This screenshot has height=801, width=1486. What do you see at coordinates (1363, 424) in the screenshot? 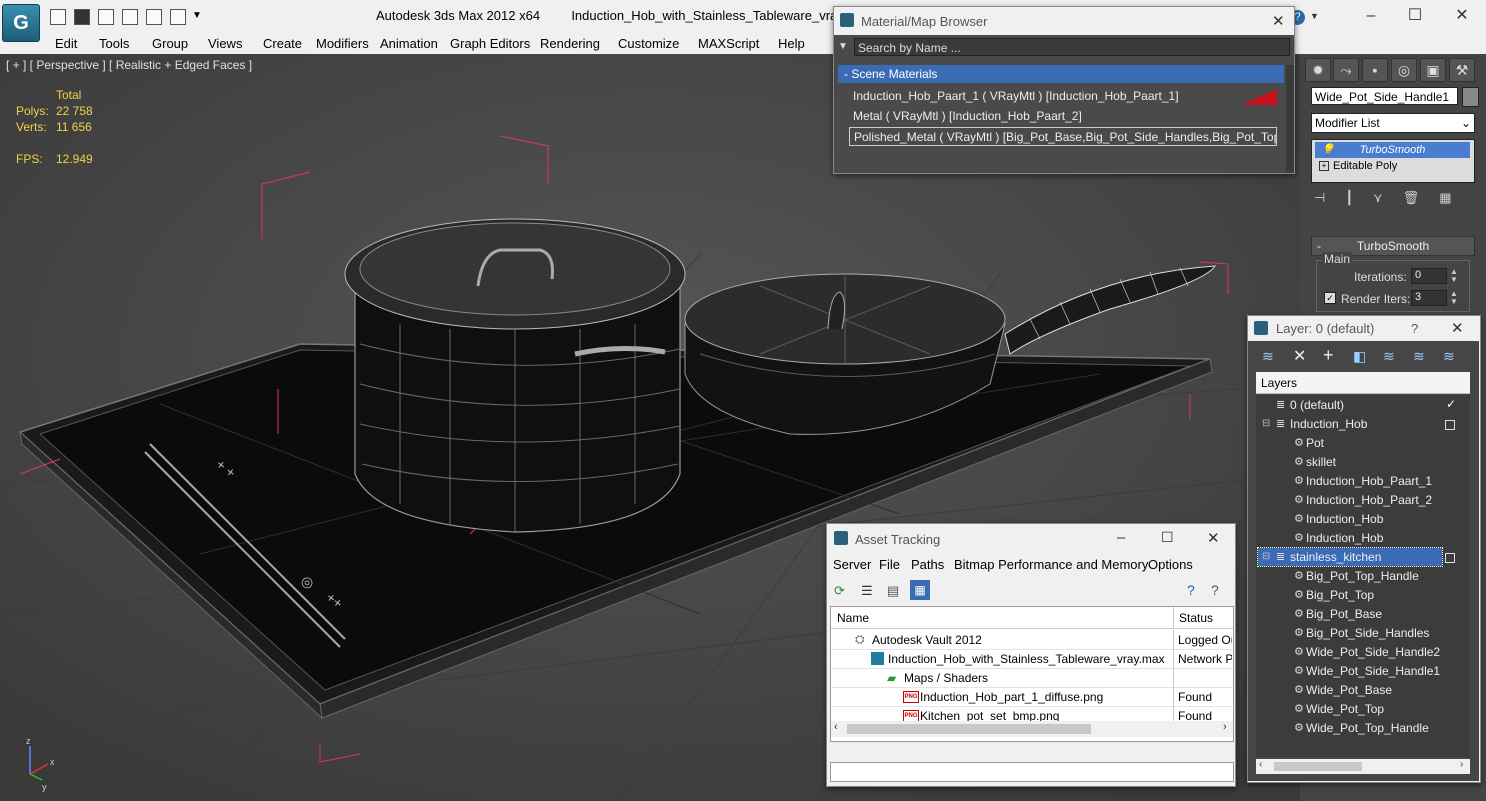
I see `layer-row: ⊟ ≣ Induction_Hob` at bounding box center [1363, 424].